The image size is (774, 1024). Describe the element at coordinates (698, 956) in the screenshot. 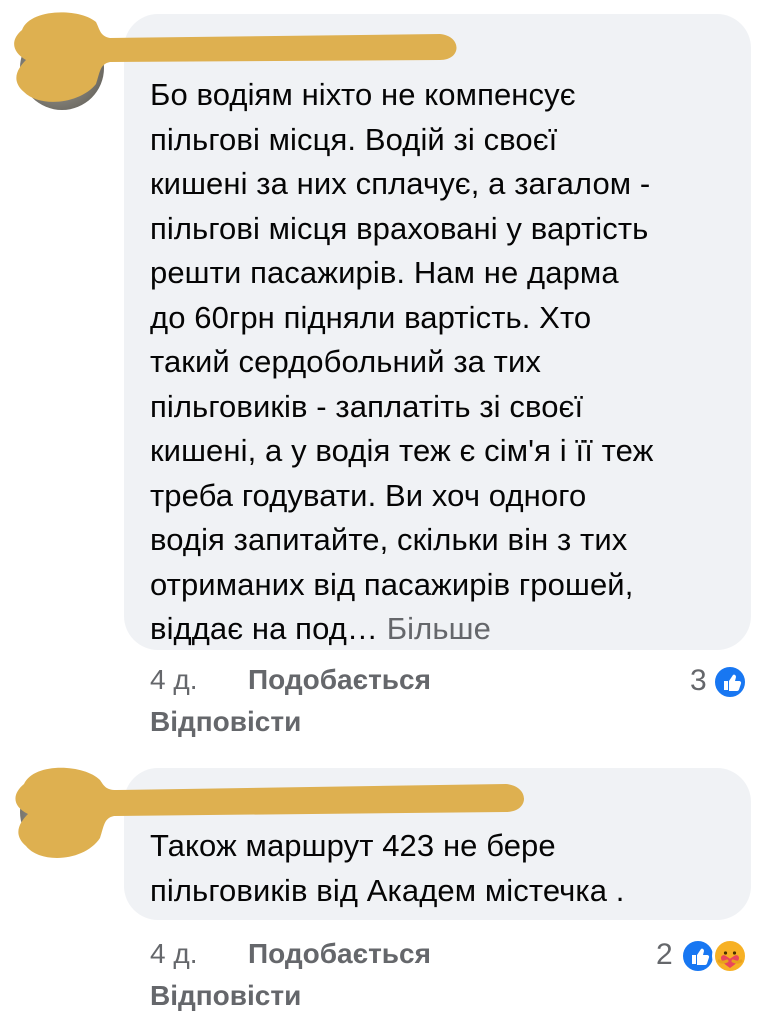

I see `like-icon` at that location.